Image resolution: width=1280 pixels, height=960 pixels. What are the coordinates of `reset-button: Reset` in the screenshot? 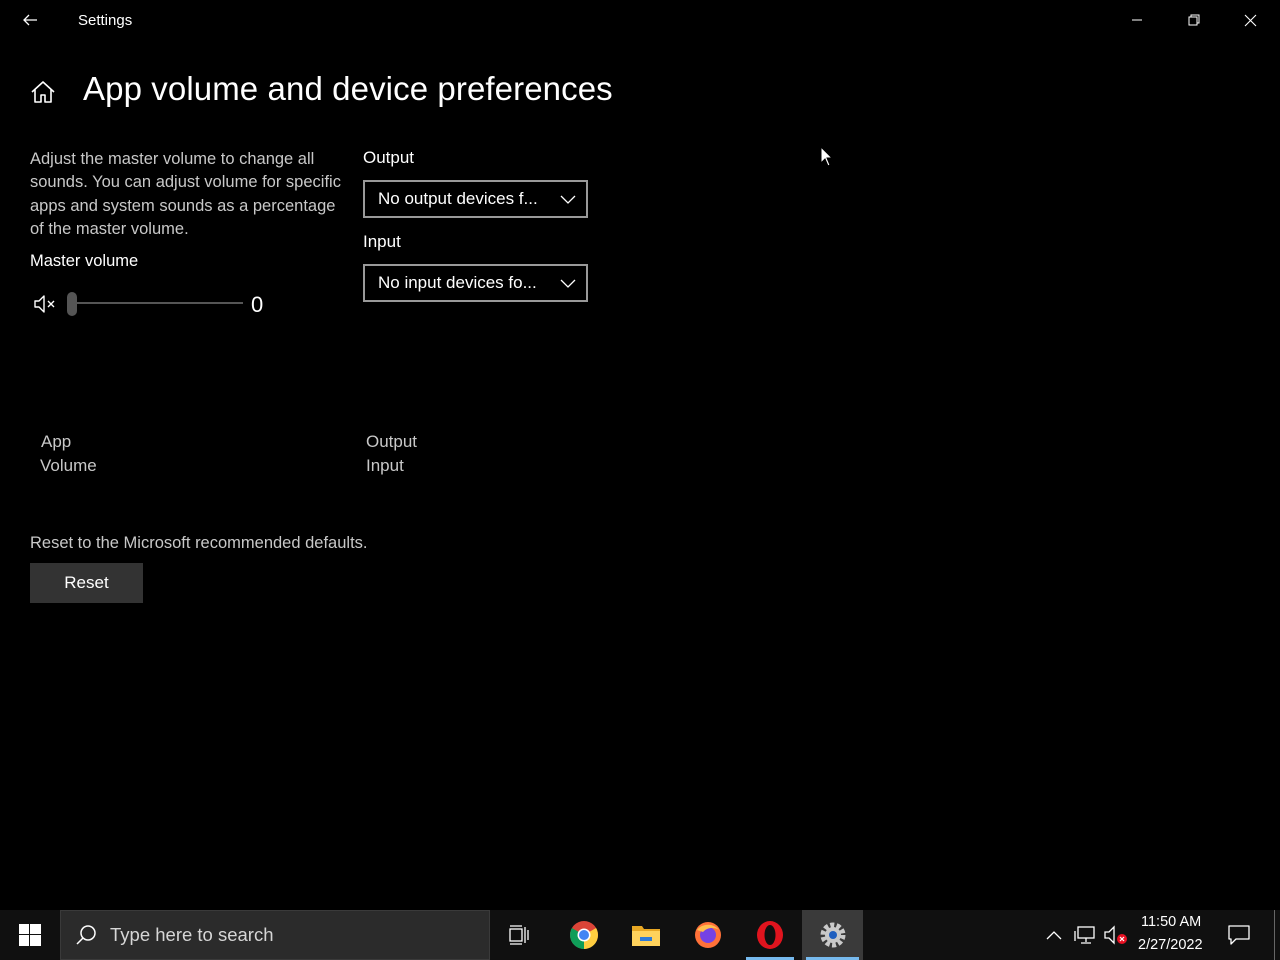 It's located at (86, 583).